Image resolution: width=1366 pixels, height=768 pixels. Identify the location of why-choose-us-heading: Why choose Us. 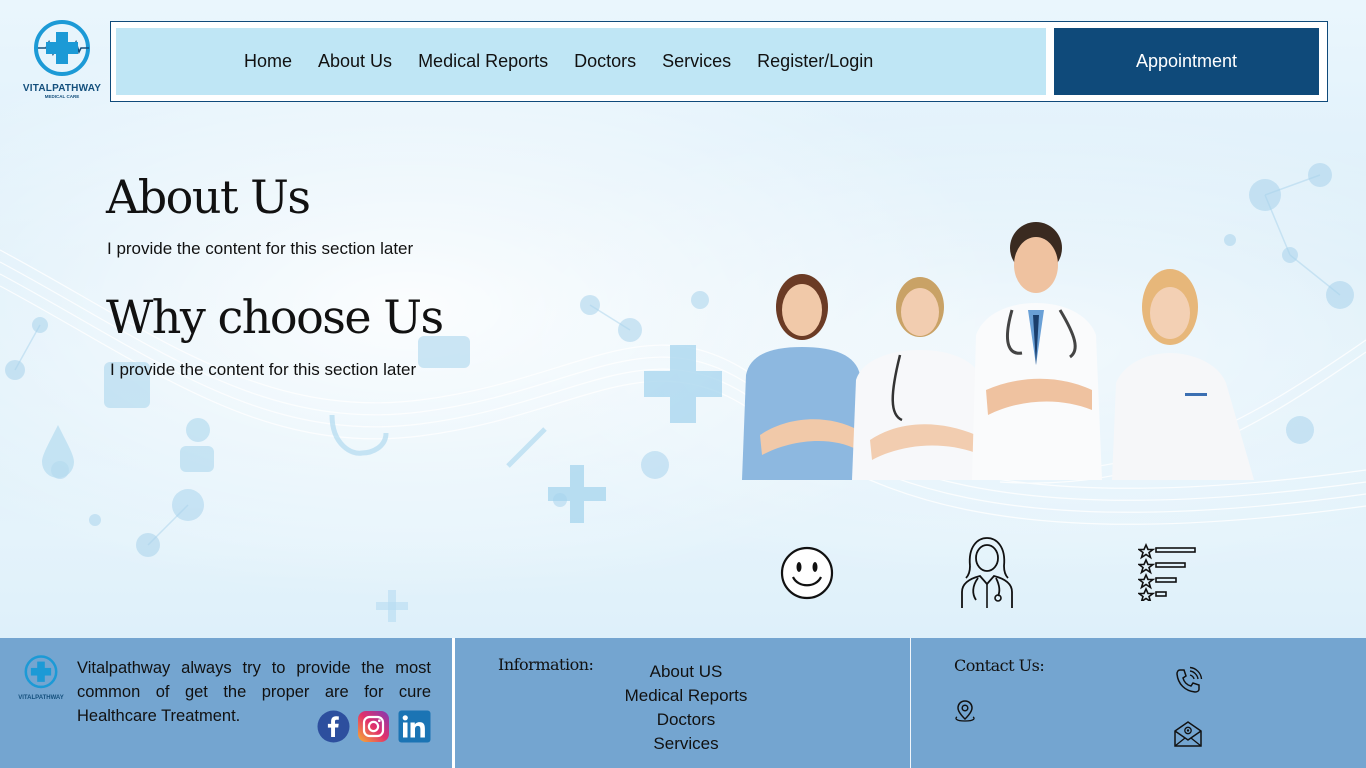
(275, 317).